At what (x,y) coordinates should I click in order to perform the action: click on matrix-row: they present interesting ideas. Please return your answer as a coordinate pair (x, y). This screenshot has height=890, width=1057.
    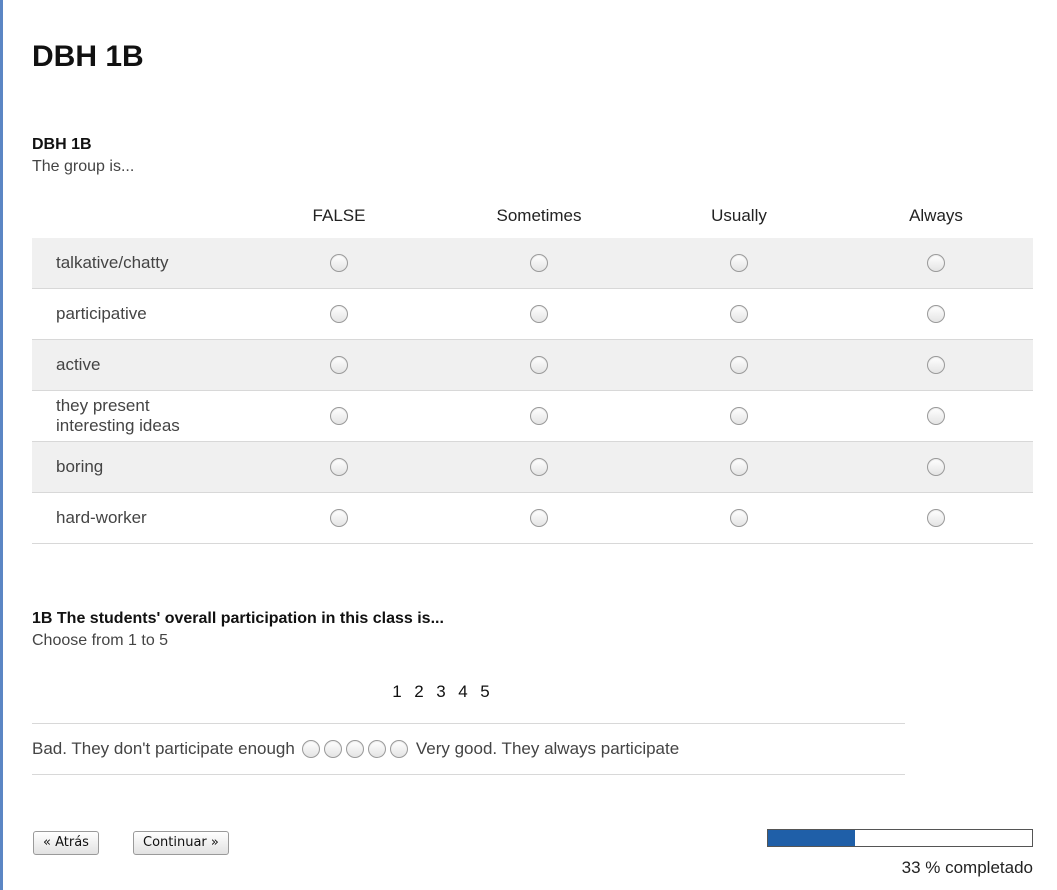
    Looking at the image, I should click on (532, 416).